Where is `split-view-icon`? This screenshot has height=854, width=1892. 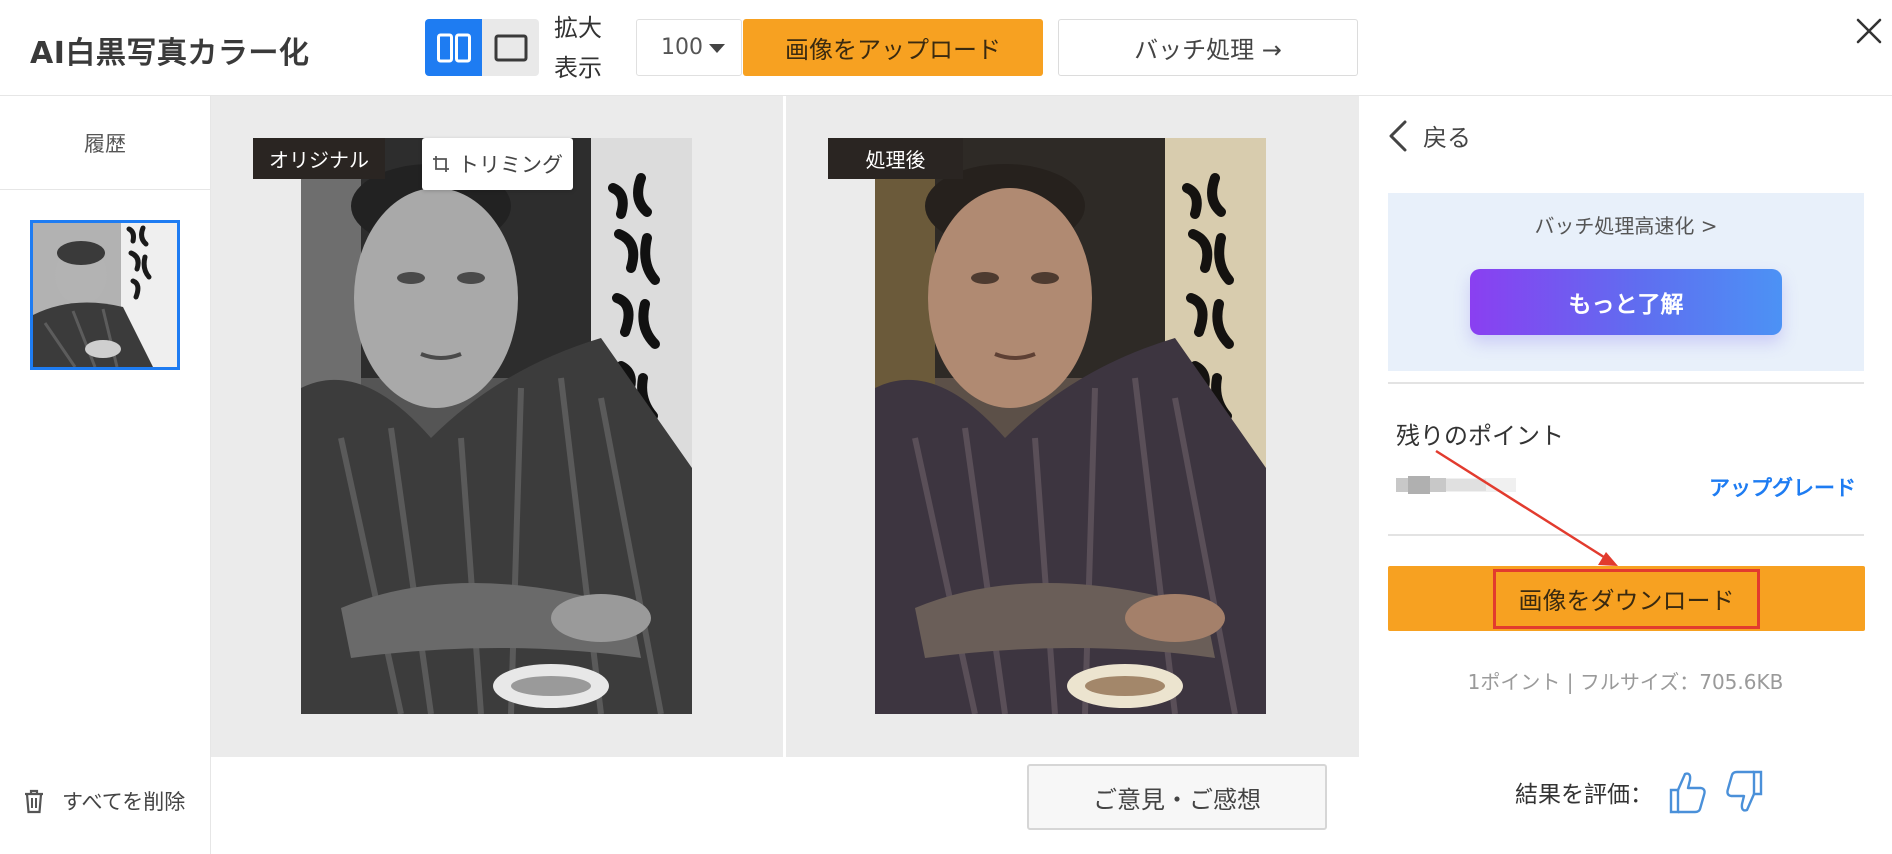
split-view-icon is located at coordinates (453, 47).